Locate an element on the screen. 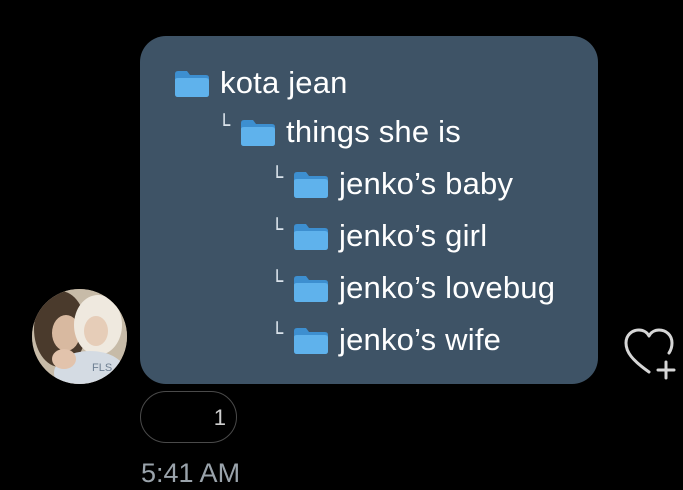  folder-label: kota jean is located at coordinates (284, 82).